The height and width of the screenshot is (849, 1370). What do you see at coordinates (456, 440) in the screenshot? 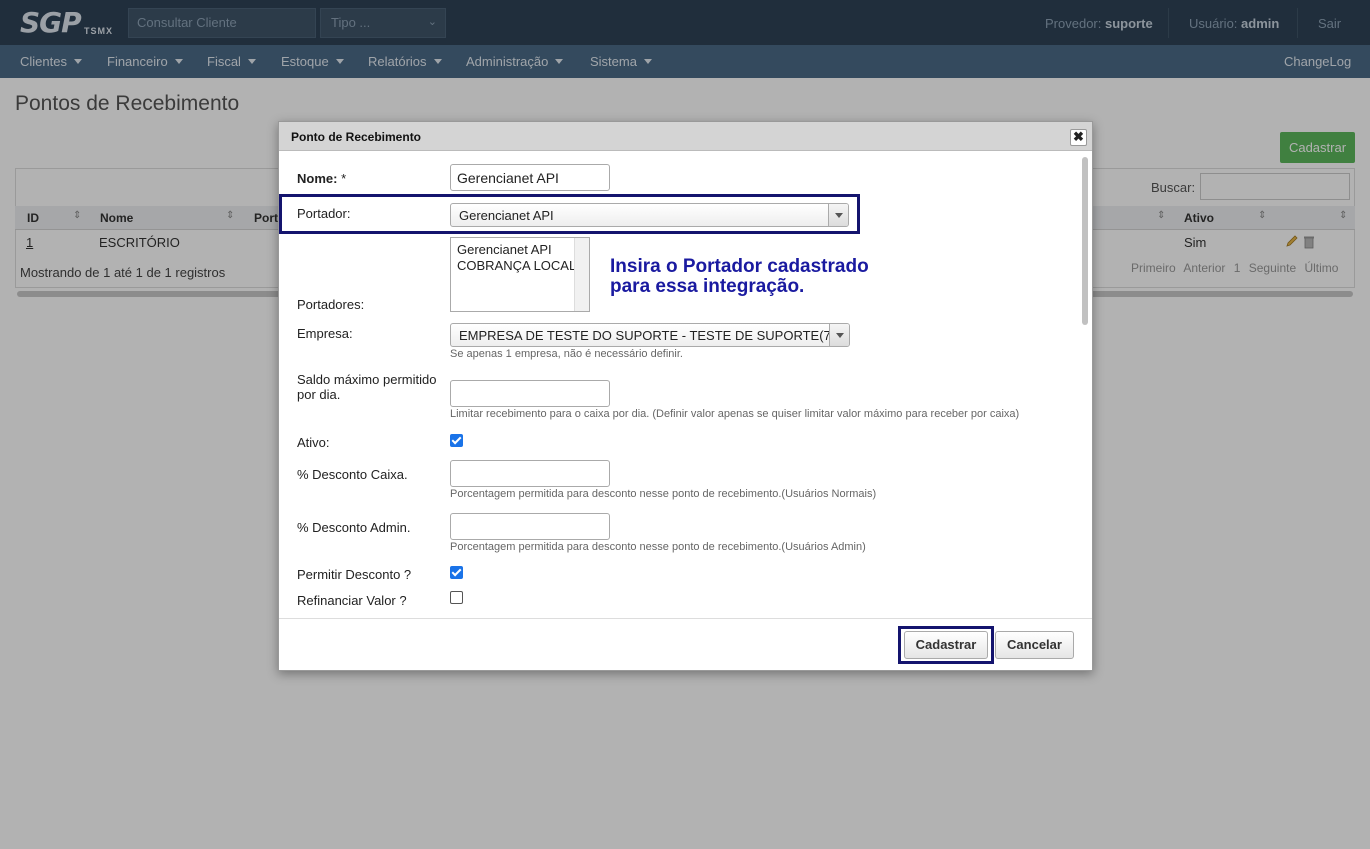
I see `ativo-checkbox` at bounding box center [456, 440].